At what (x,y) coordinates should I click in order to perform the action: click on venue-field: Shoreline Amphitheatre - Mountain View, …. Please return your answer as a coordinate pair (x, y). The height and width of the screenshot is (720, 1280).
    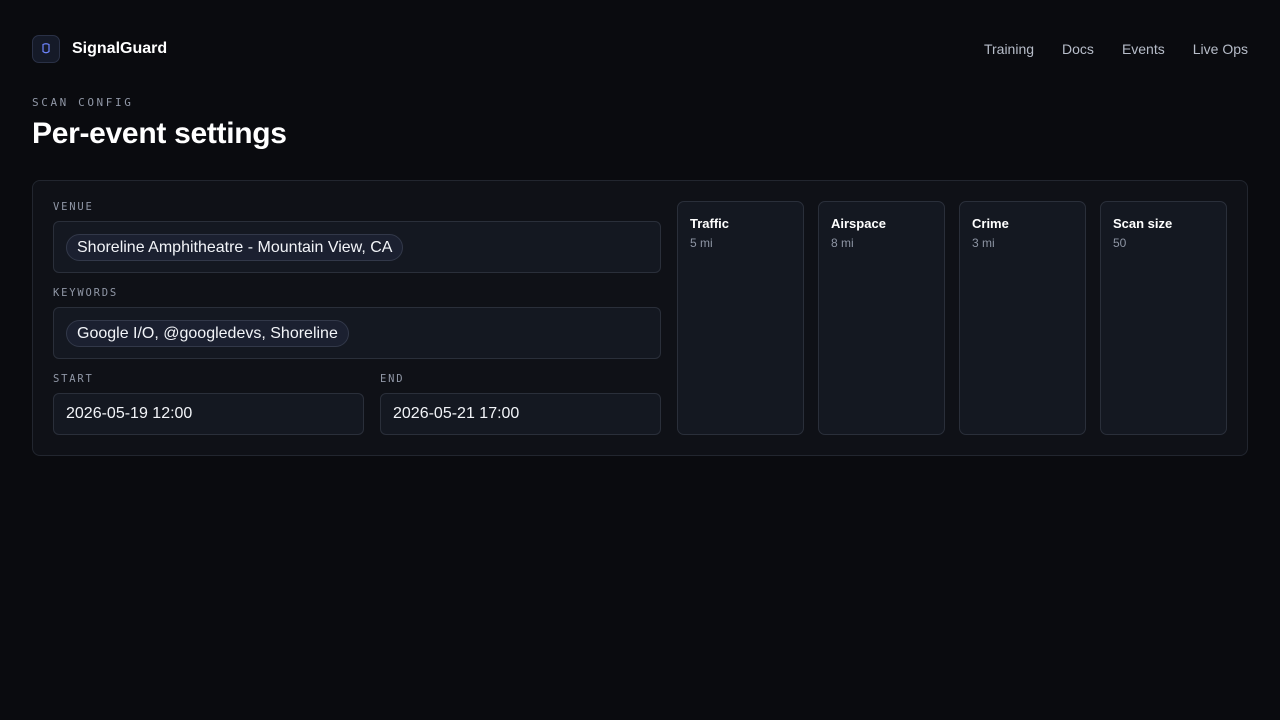
    Looking at the image, I should click on (357, 247).